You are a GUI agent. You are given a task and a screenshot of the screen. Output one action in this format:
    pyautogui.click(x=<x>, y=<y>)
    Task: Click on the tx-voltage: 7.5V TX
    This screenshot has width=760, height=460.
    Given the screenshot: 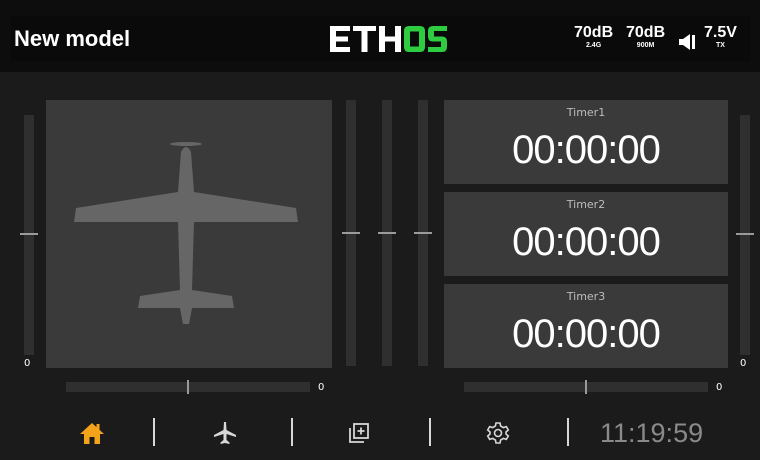 What is the action you would take?
    pyautogui.click(x=720, y=37)
    